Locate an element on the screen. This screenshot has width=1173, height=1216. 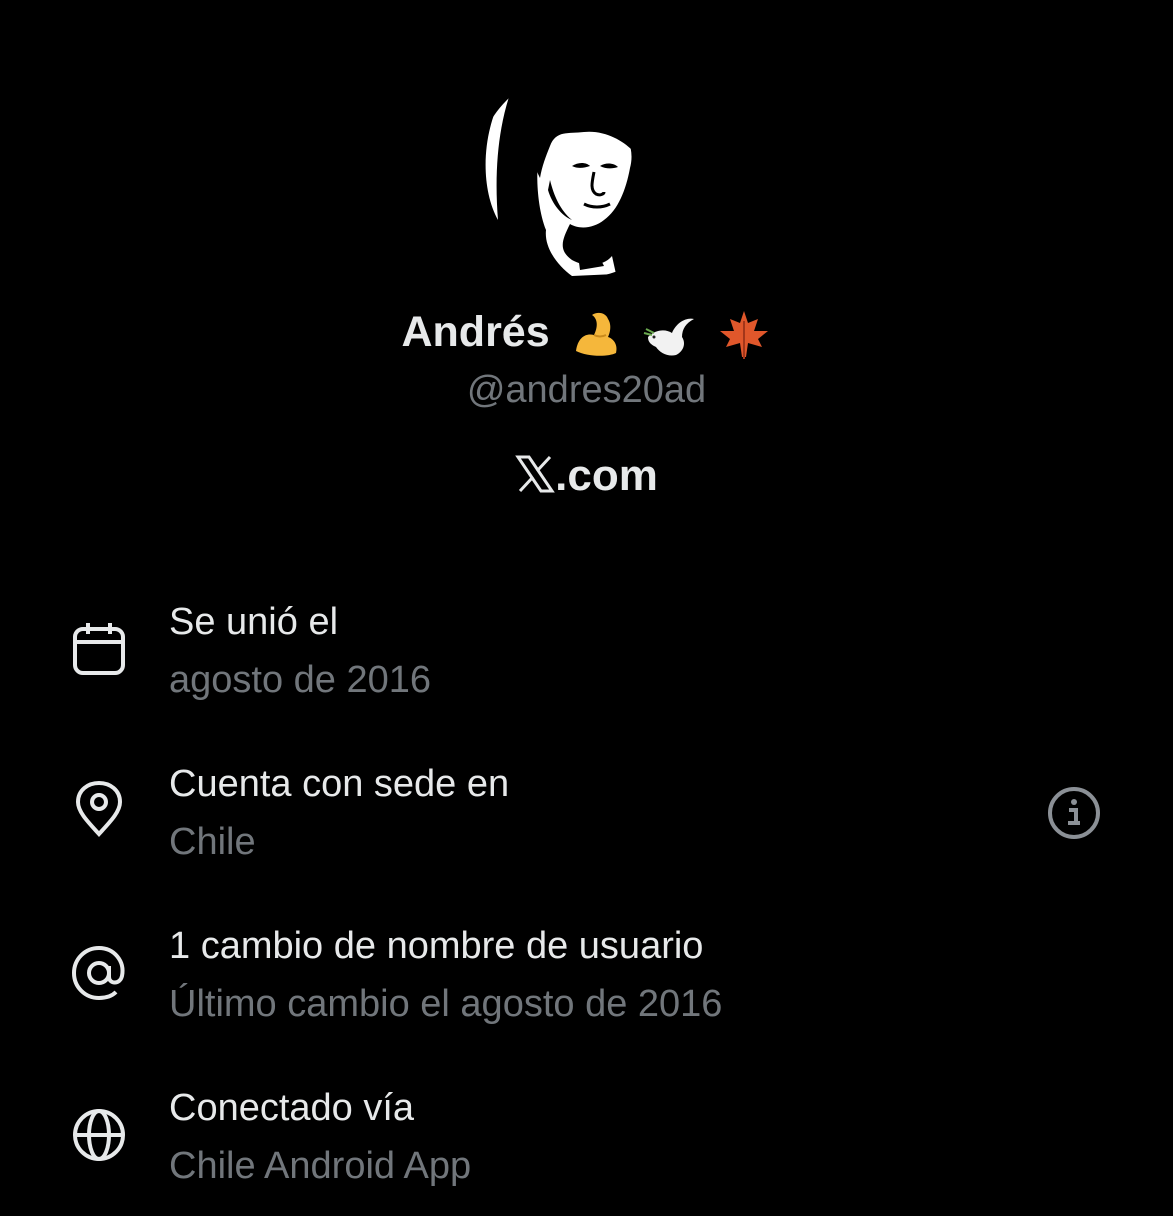
connected-via-row: Conectado vía Chile Android App is located at coordinates (586, 1146).